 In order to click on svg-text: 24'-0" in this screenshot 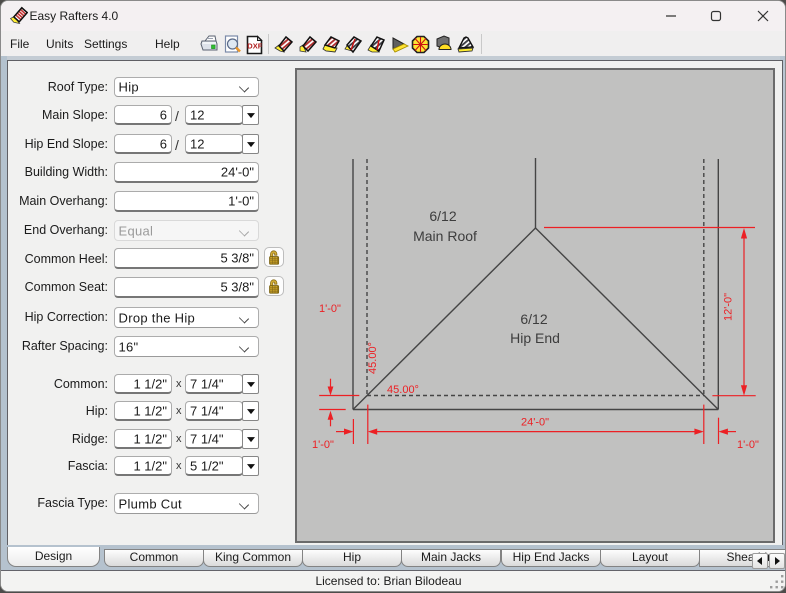, I will do `click(535, 423)`.